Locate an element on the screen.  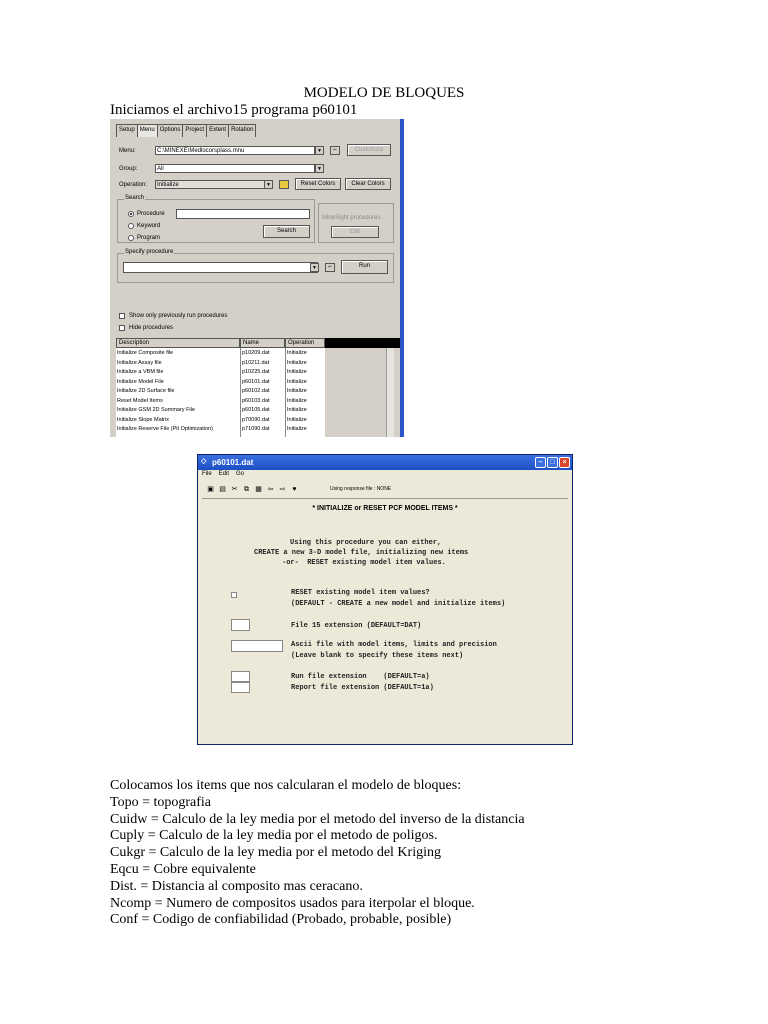
row-name: p60105.dat is located at coordinates (256, 410).